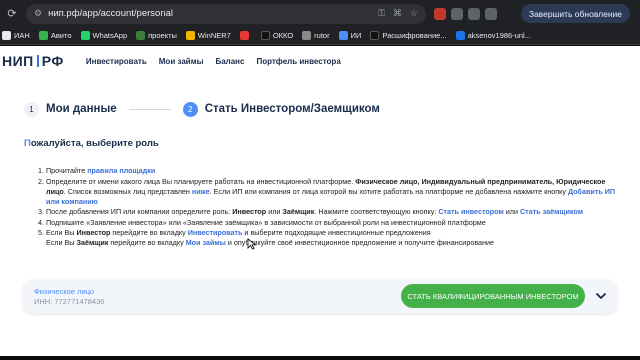 The width and height of the screenshot is (640, 360). Describe the element at coordinates (52, 61) in the screenshot. I see `logo-text-right: РФ` at that location.